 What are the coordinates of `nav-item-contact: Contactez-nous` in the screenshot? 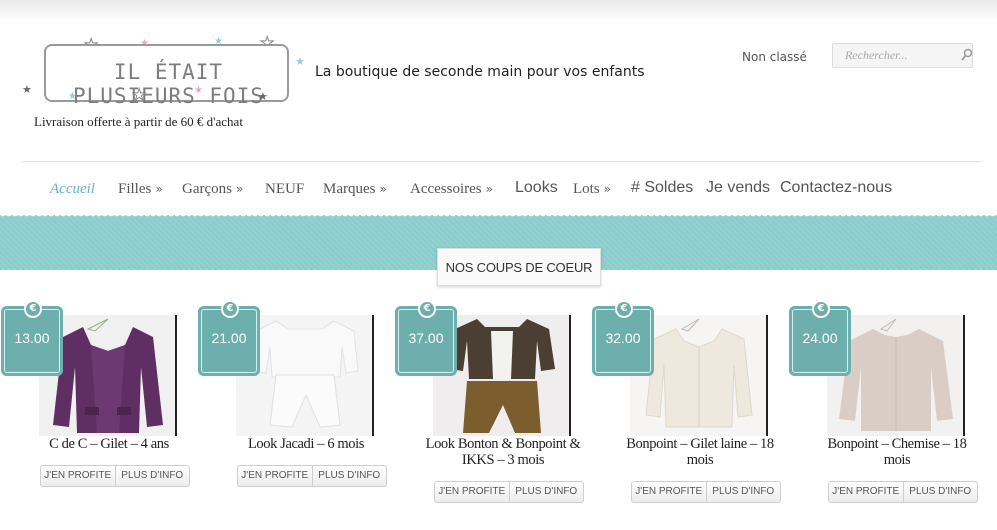 It's located at (836, 188).